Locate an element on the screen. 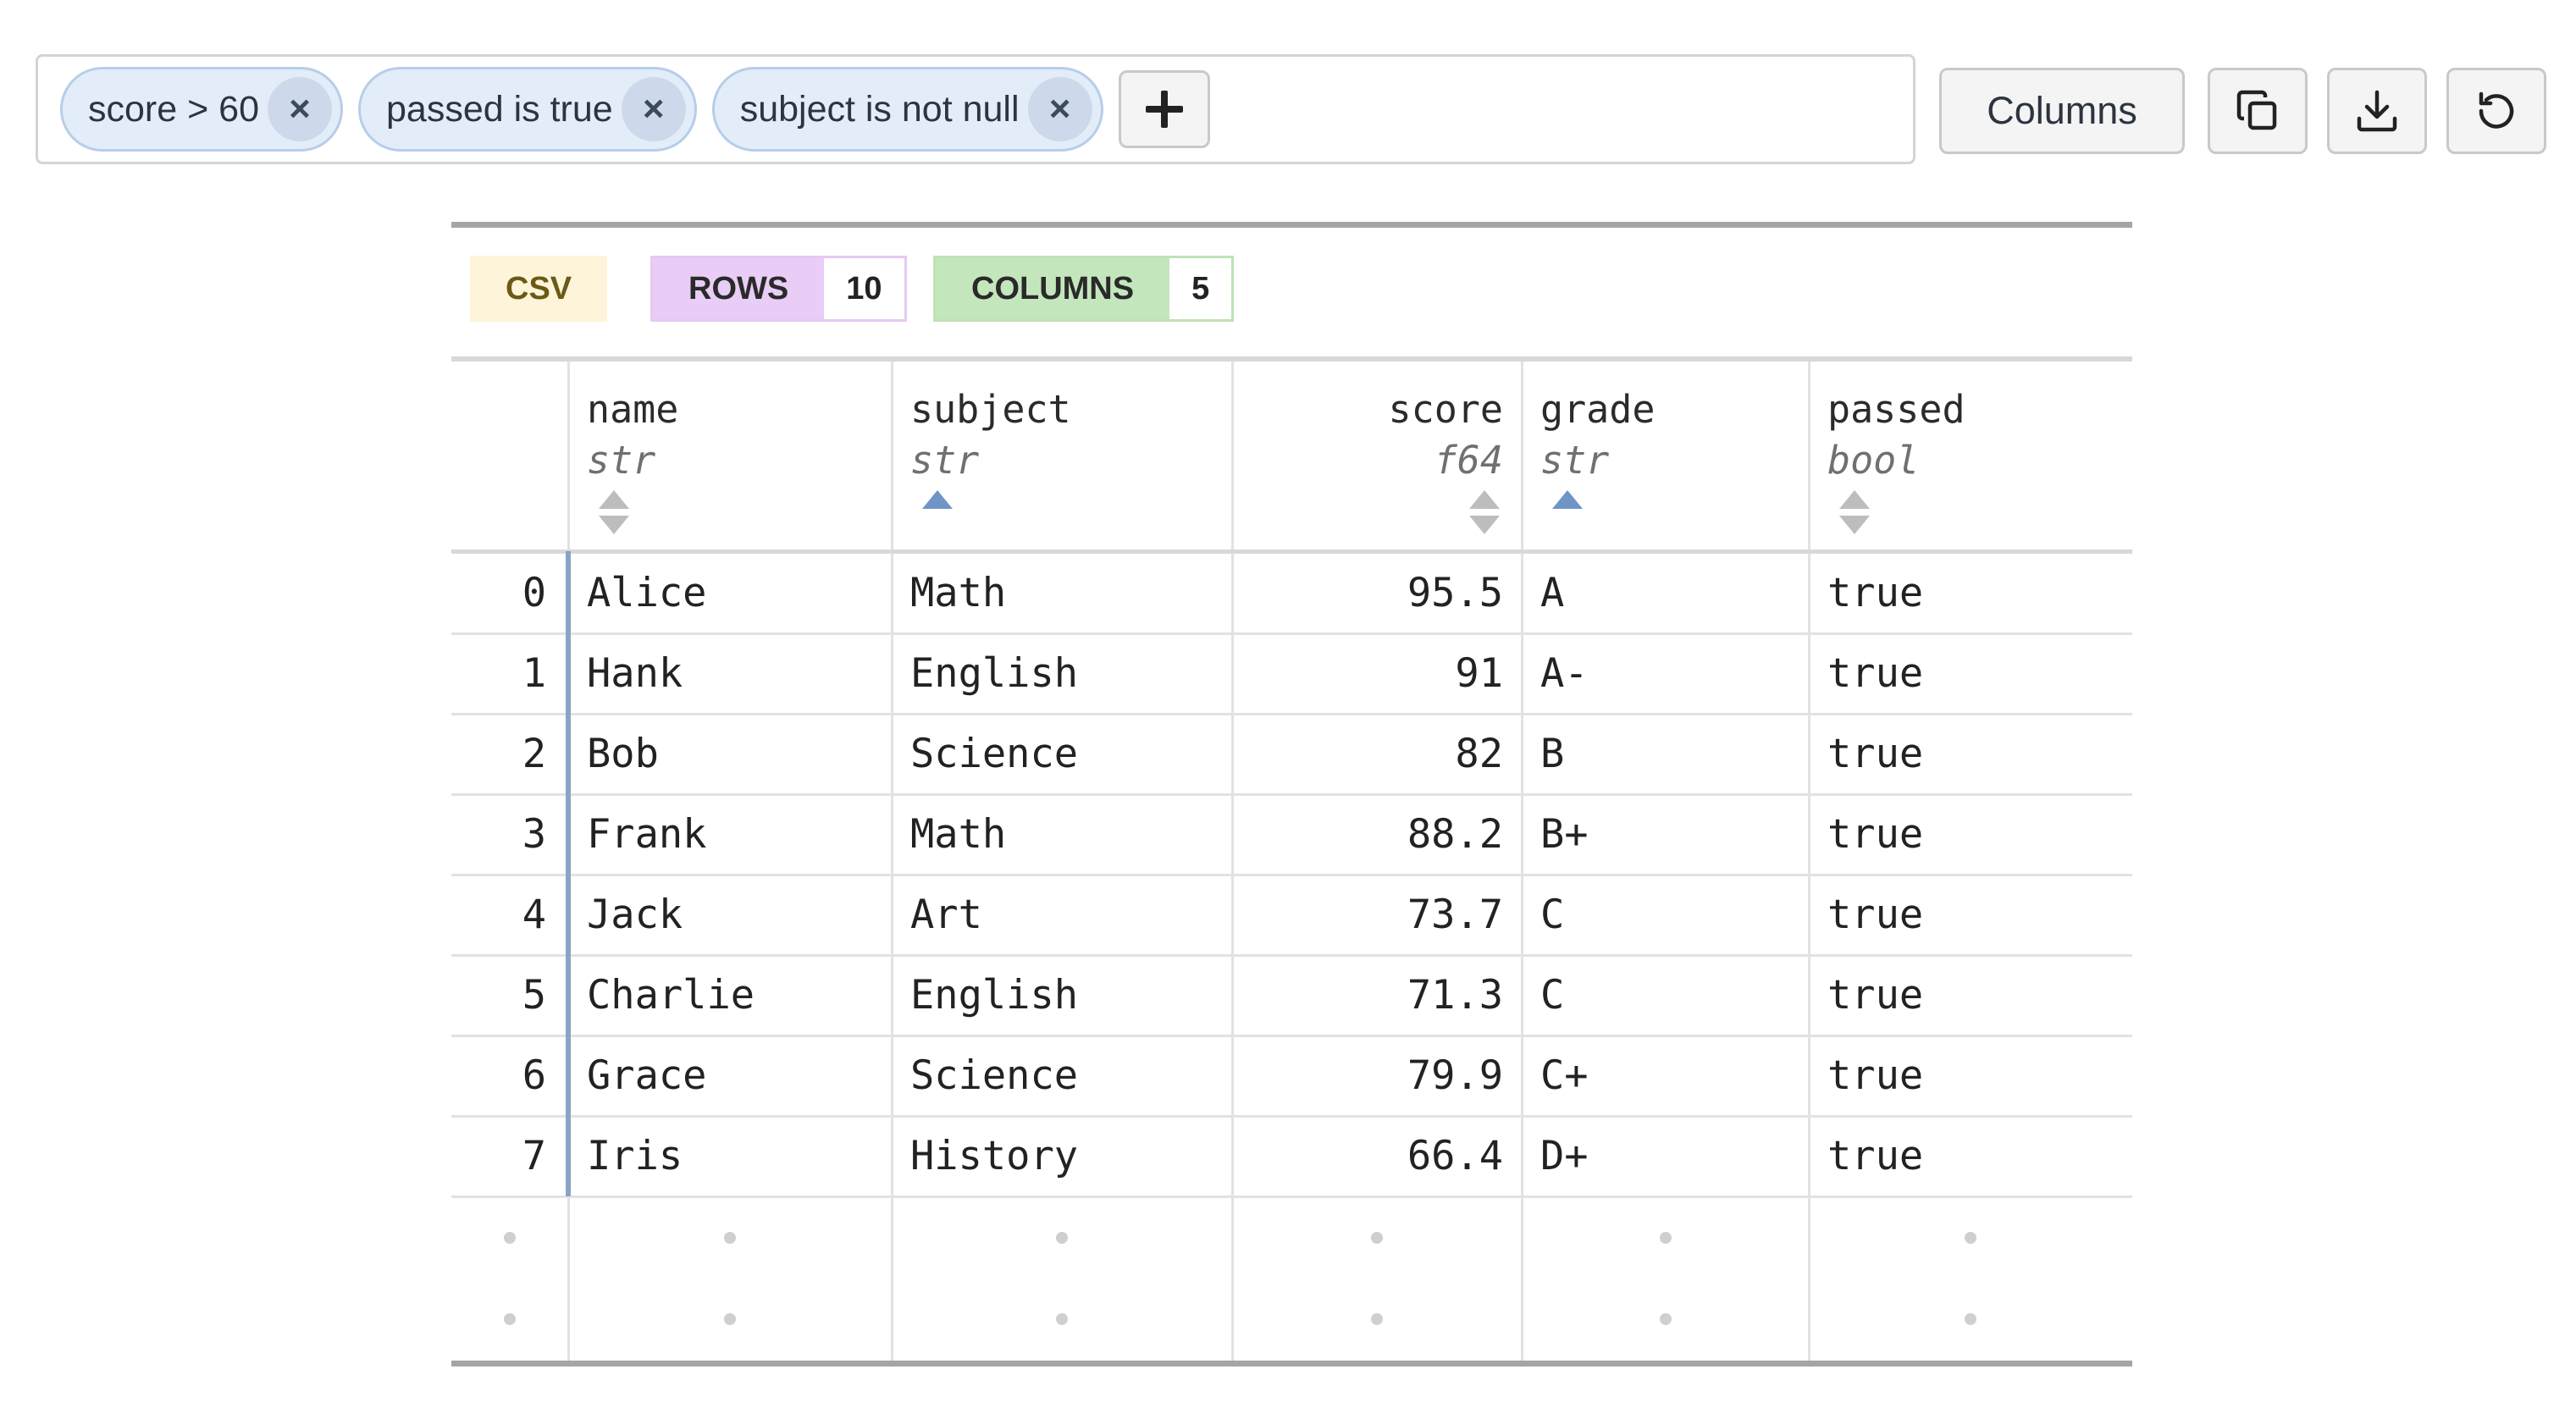 This screenshot has height=1419, width=2576. filter-chip: passed is true × is located at coordinates (527, 109).